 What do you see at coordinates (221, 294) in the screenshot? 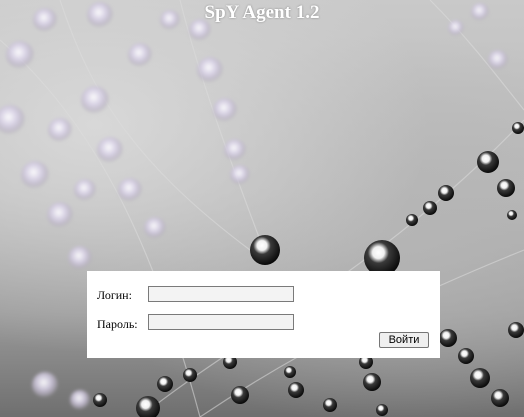
I see `login-input` at bounding box center [221, 294].